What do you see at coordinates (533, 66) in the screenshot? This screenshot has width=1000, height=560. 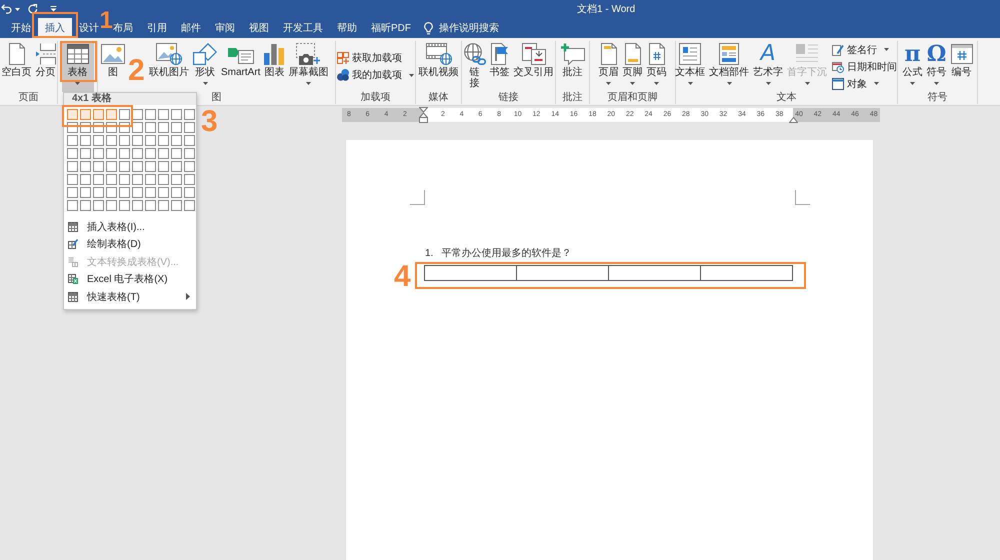 I see `ribbon-button: 交叉引用` at bounding box center [533, 66].